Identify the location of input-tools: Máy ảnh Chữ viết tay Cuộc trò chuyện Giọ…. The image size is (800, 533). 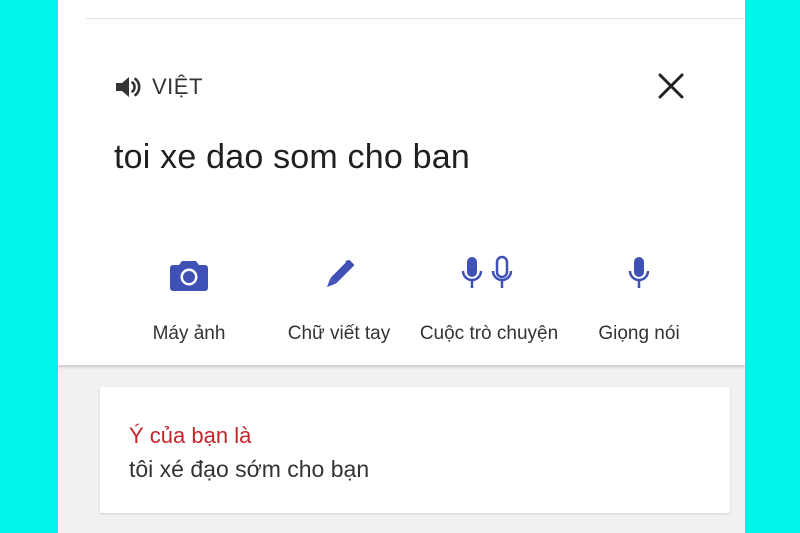
(414, 302).